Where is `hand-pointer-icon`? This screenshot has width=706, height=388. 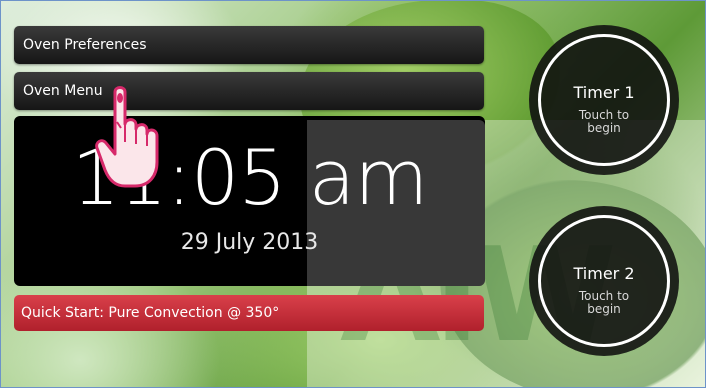
hand-pointer-icon is located at coordinates (127, 137).